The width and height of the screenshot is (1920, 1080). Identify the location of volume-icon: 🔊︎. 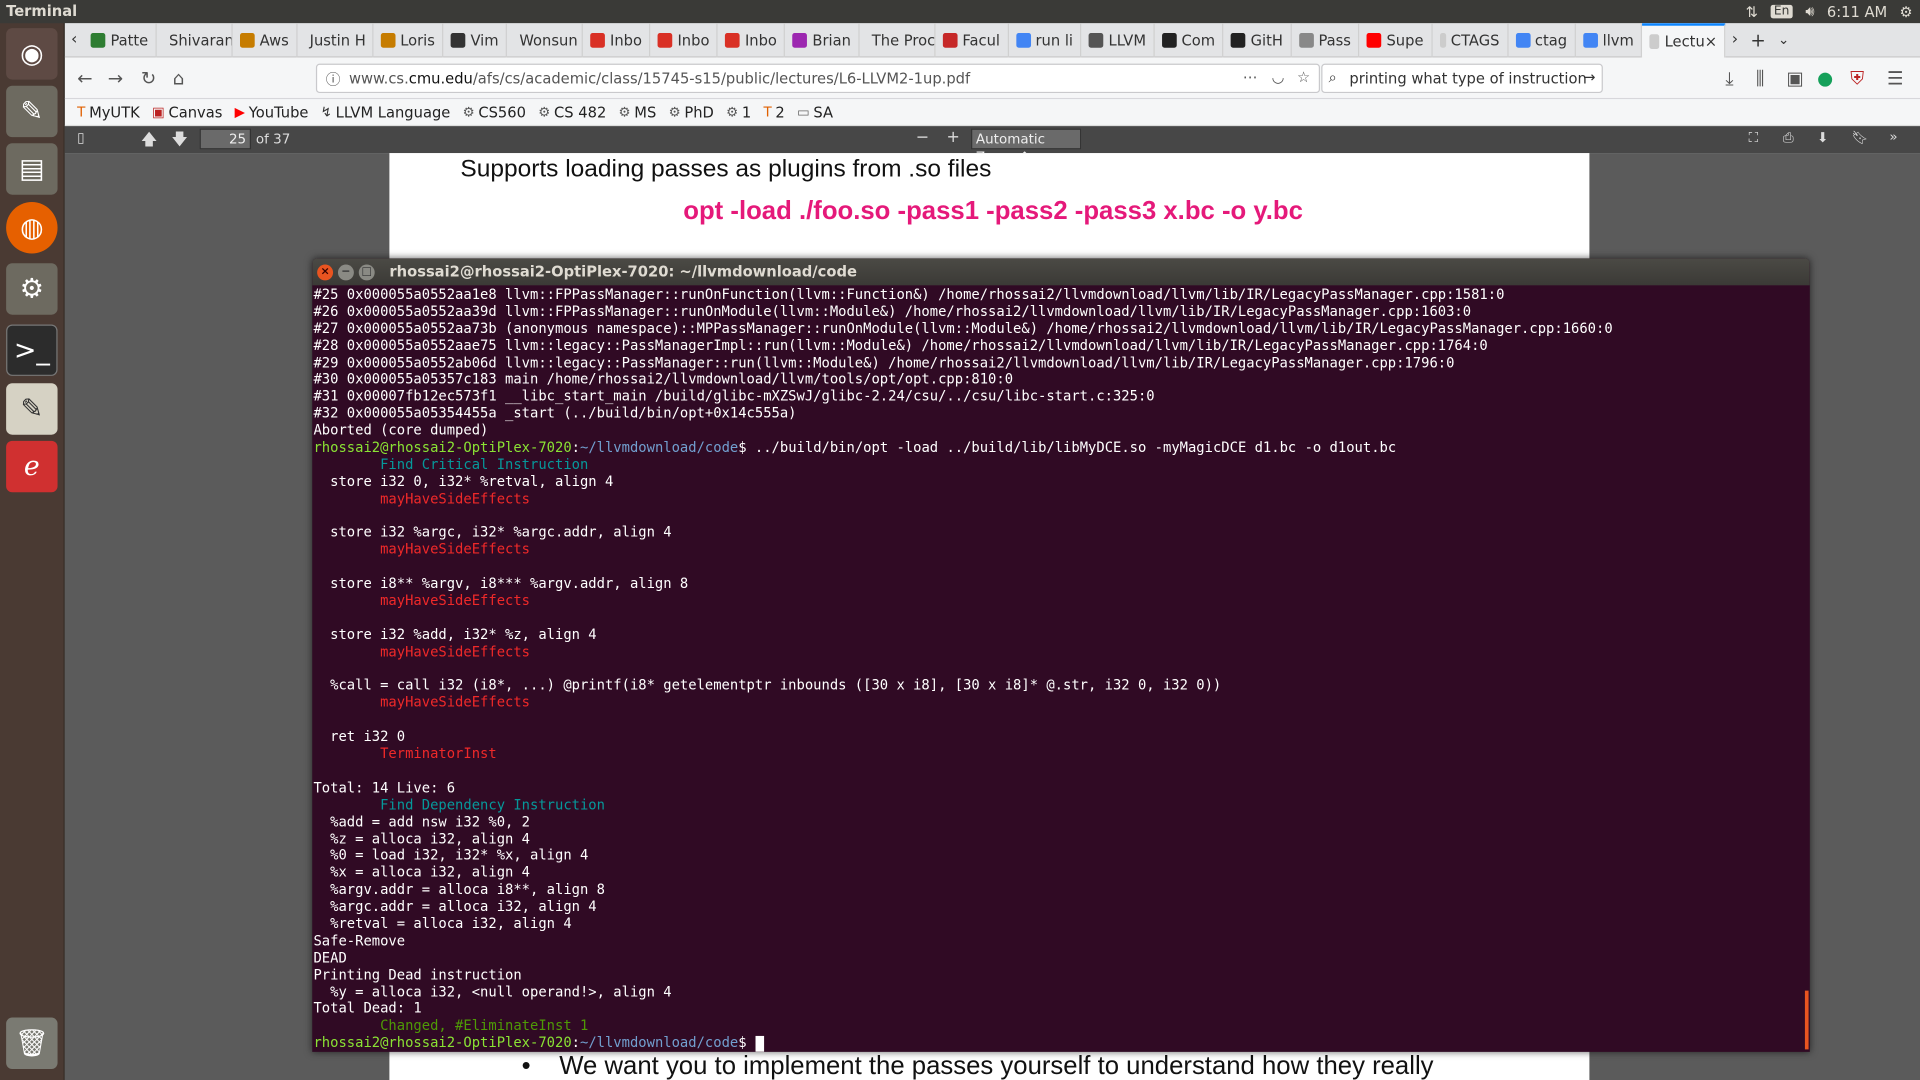
(1809, 11).